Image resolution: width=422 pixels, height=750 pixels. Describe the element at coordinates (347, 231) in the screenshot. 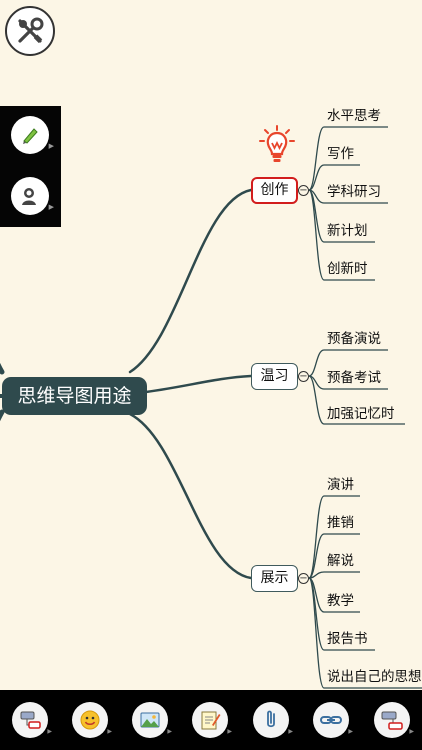

I see `subtopic-xin-jihua: 新计划` at that location.